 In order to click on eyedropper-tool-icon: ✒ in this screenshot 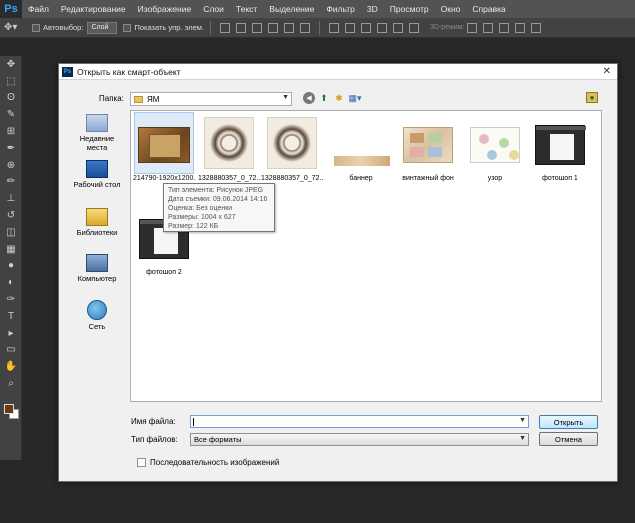, I will do `click(11, 148)`.